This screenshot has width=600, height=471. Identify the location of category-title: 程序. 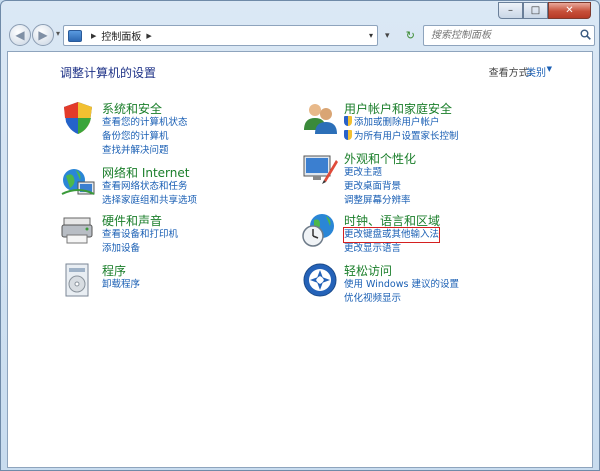
(114, 270).